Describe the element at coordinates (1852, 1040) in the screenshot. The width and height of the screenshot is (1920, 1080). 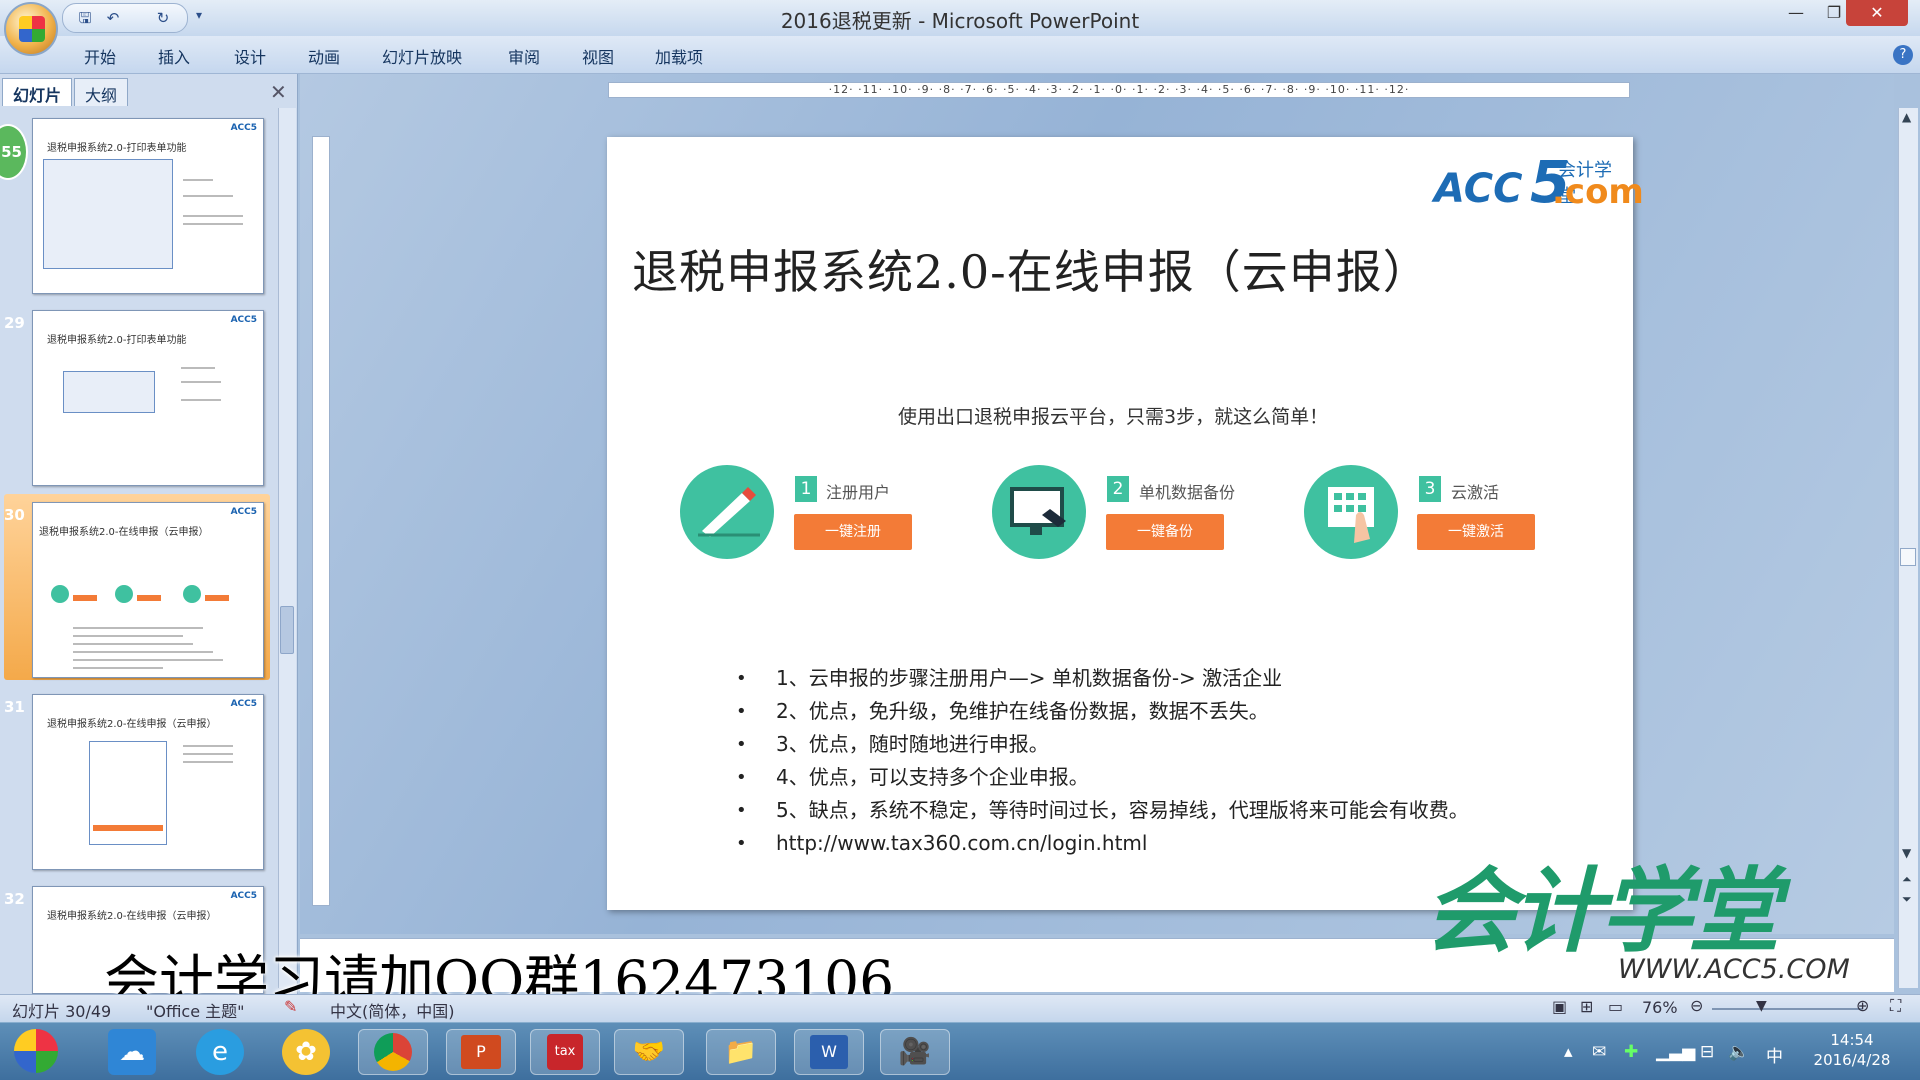
I see `clock-time: 14:54` at that location.